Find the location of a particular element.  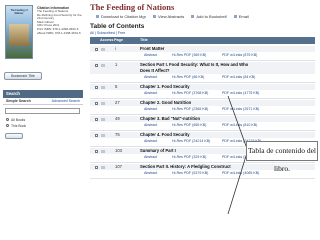

pdf-links-link: PDF w/Links (810 KB) is located at coordinates (239, 125).